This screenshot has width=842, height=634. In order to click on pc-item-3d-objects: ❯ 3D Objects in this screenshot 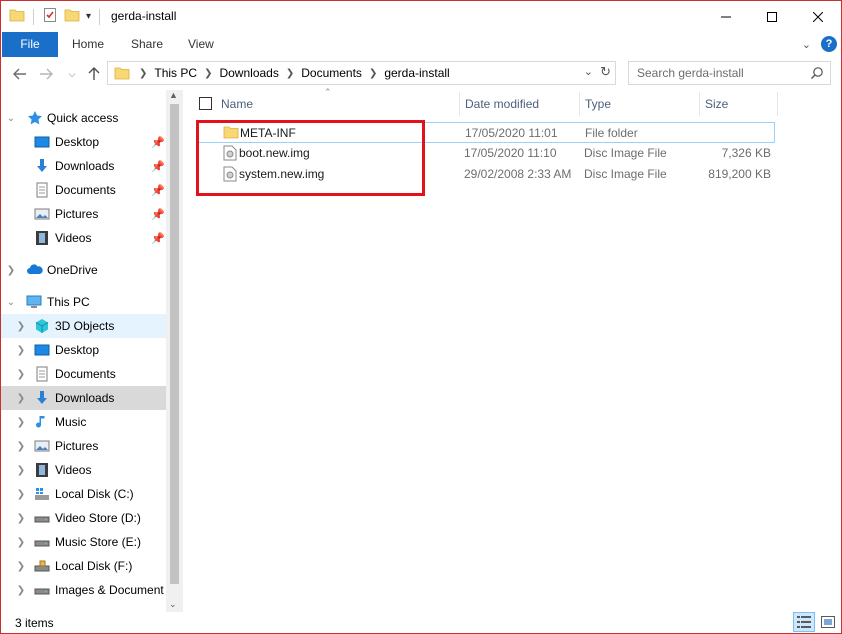, I will do `click(83, 326)`.